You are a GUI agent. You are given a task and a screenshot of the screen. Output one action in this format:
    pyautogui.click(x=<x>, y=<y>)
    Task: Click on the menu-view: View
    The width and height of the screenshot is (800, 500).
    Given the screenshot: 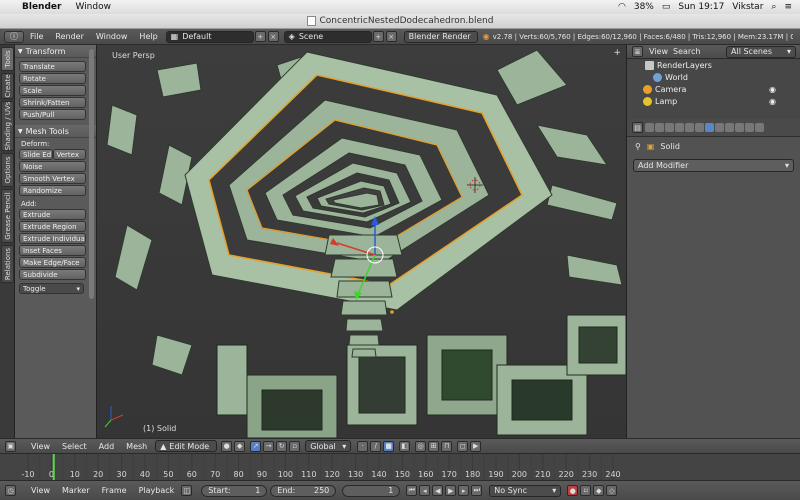 What is the action you would take?
    pyautogui.click(x=40, y=446)
    